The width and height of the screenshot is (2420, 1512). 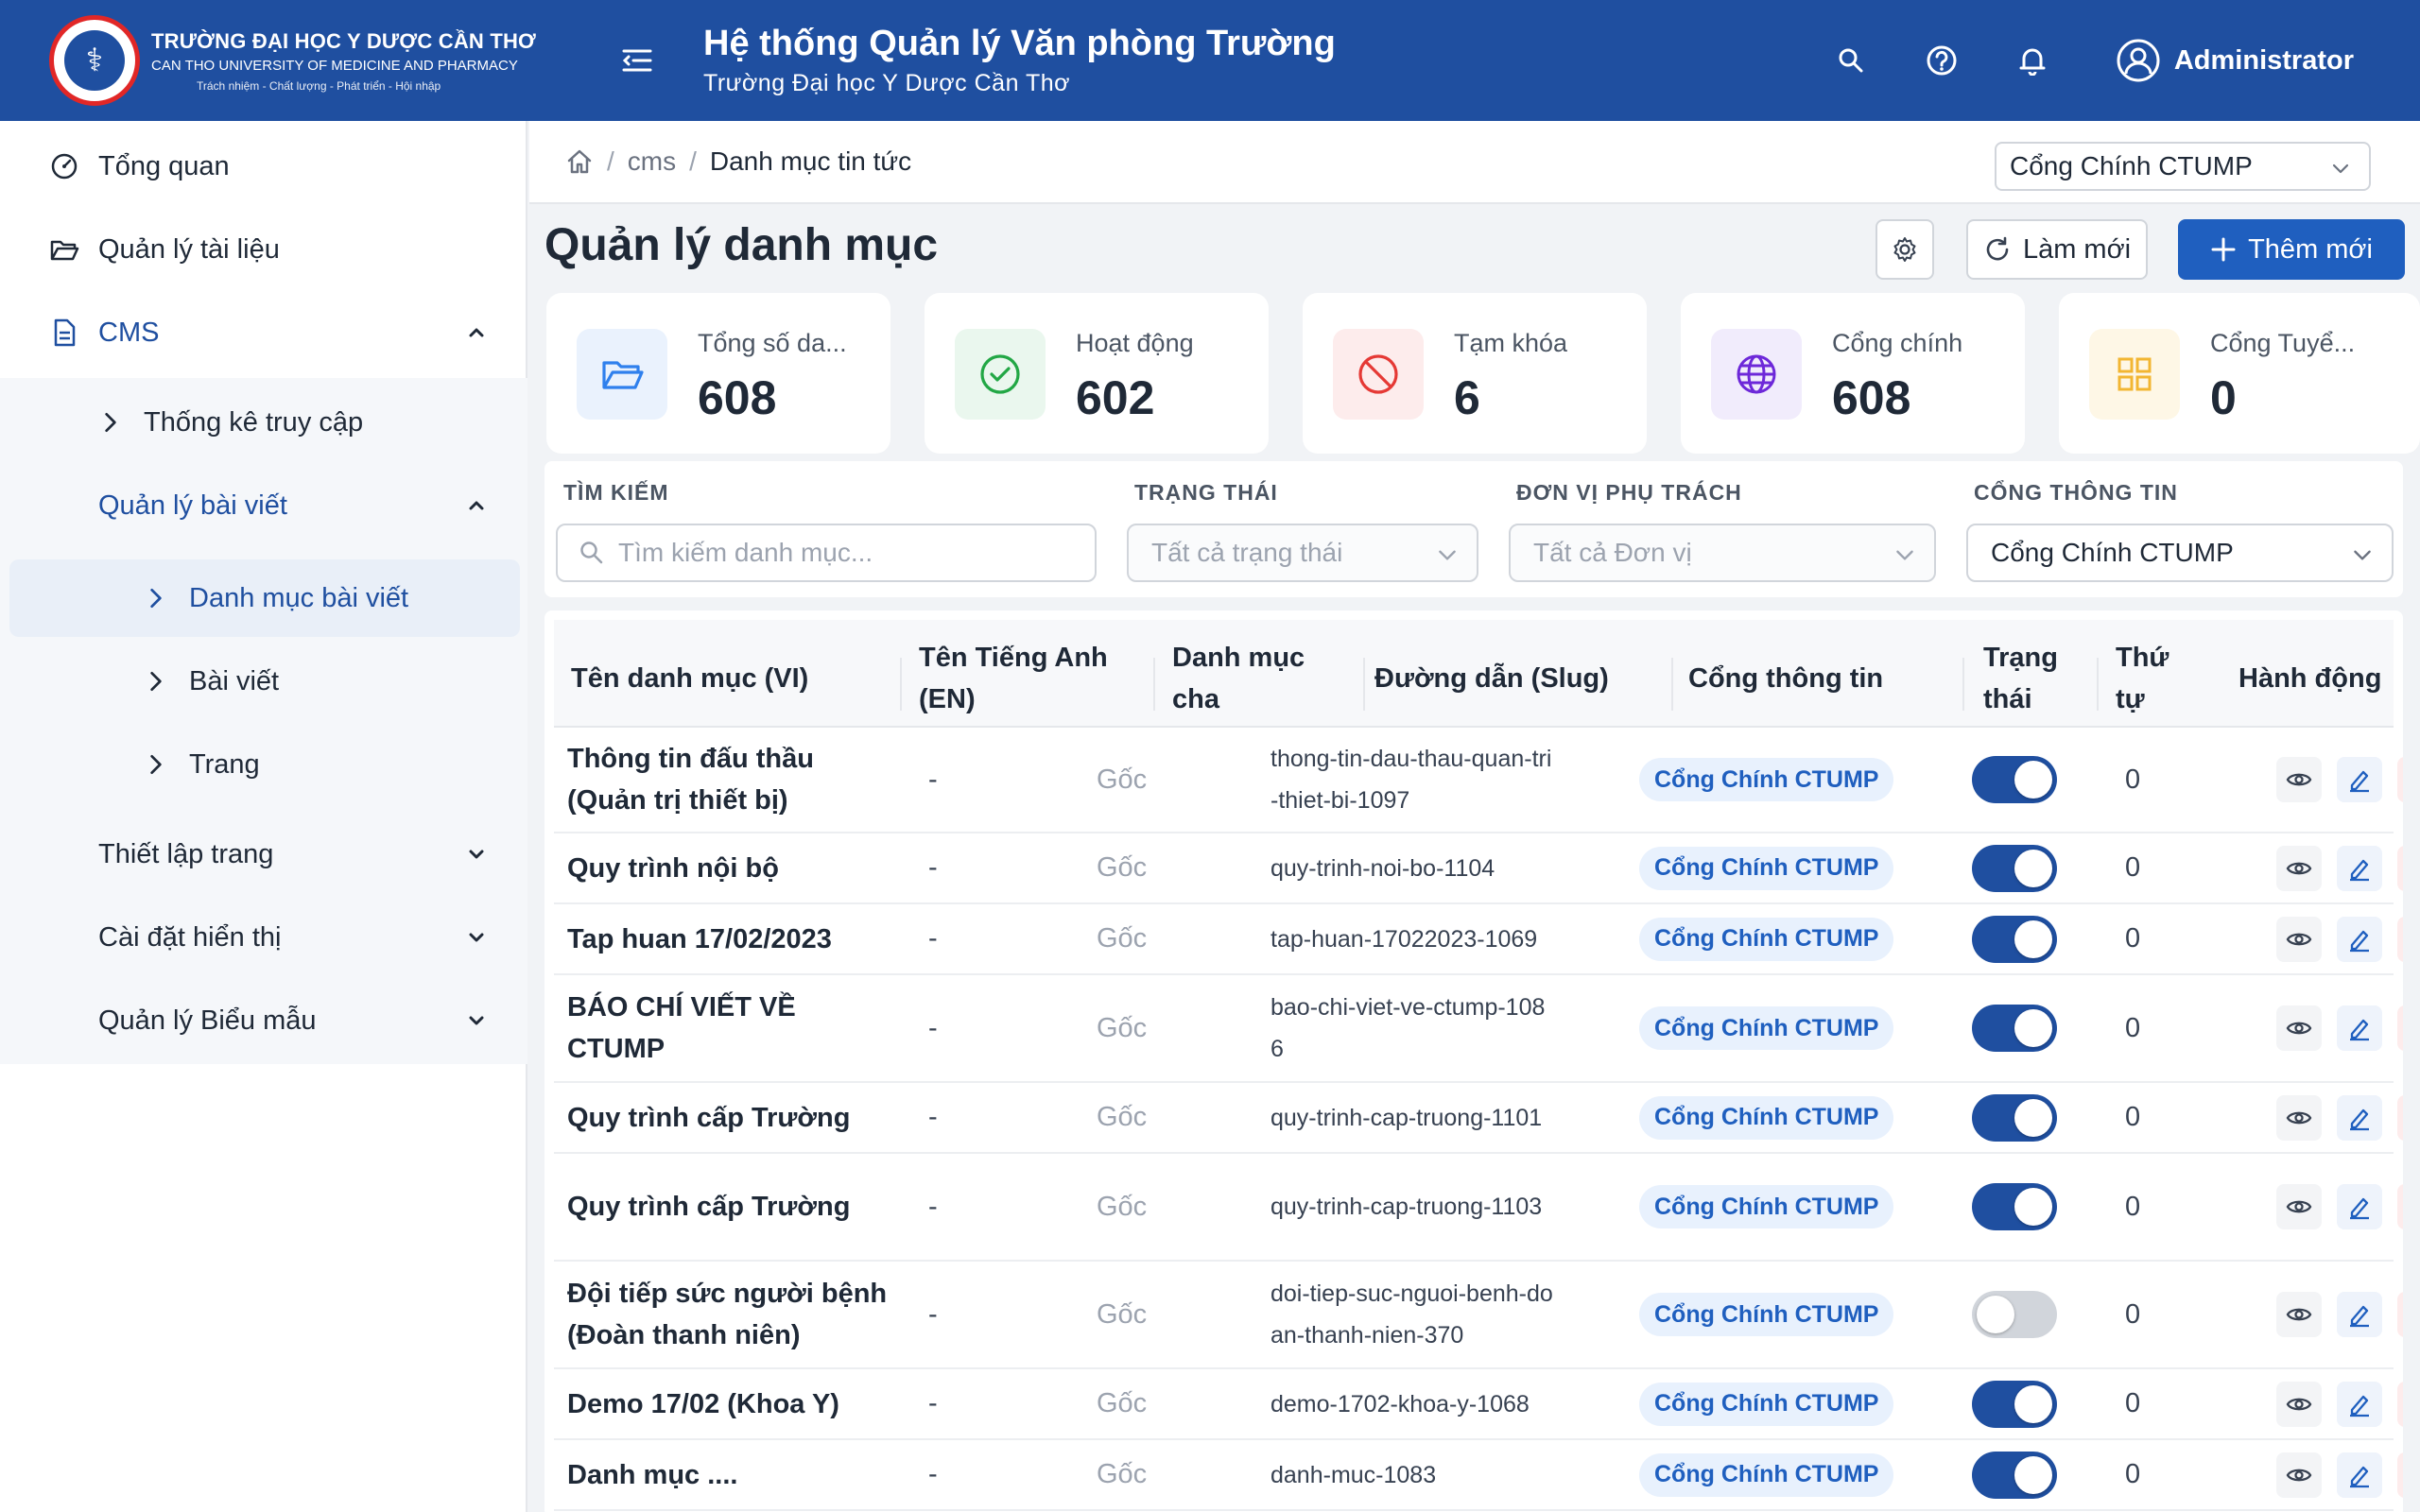 I want to click on sidebar-item-page-setup: Thiết lập trang, so click(x=263, y=854).